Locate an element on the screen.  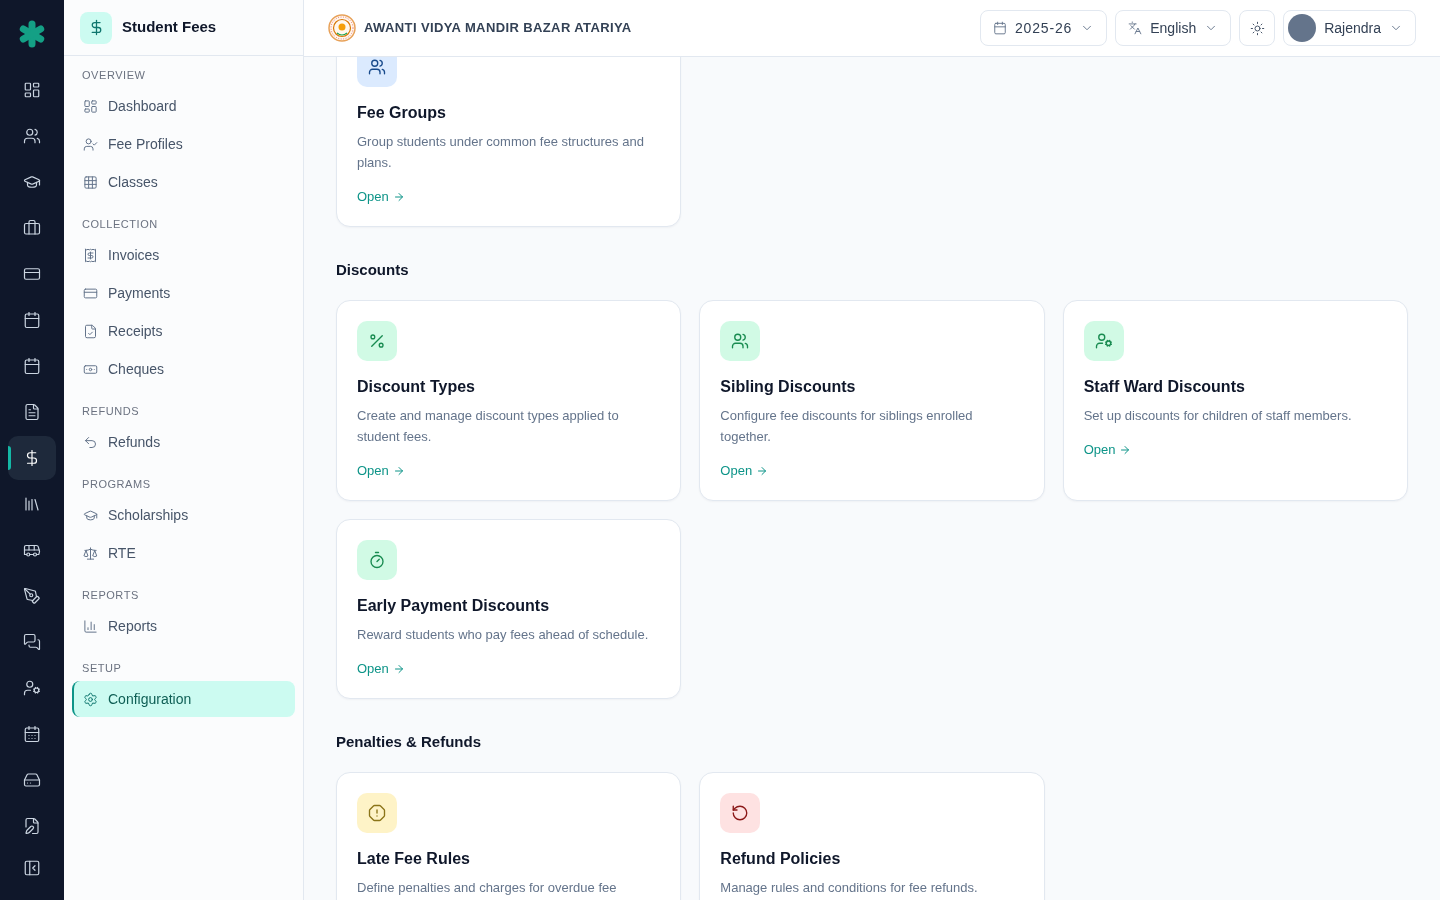
card-description: Set up discounts for children of staff members. is located at coordinates (1218, 416).